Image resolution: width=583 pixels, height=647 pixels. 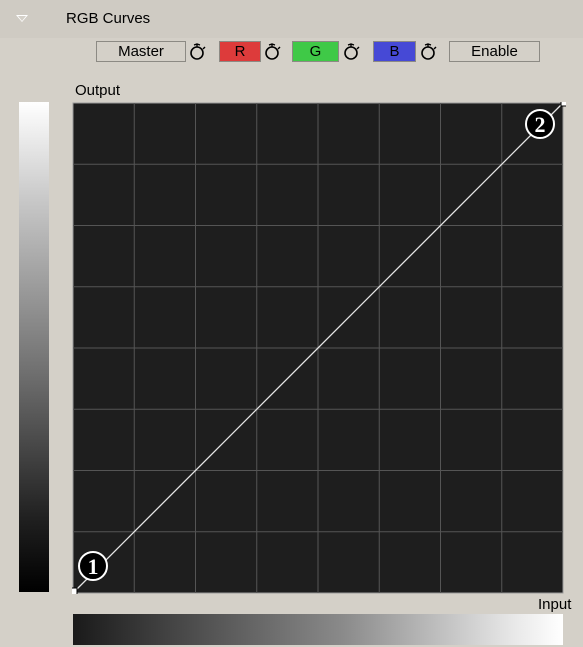 What do you see at coordinates (141, 51) in the screenshot?
I see `master-channel-button: Master` at bounding box center [141, 51].